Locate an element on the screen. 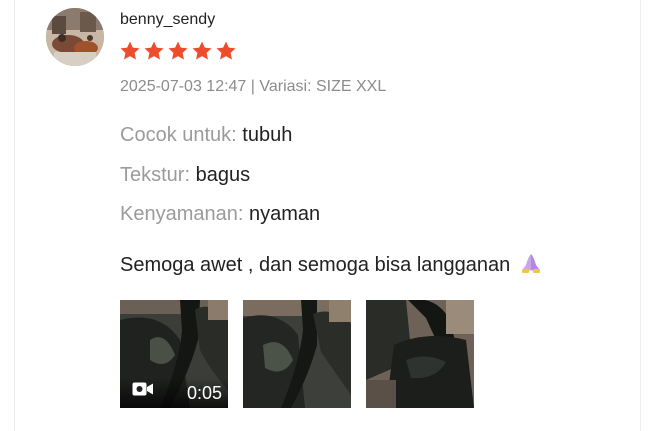 The image size is (652, 431). star-rating is located at coordinates (178, 51).